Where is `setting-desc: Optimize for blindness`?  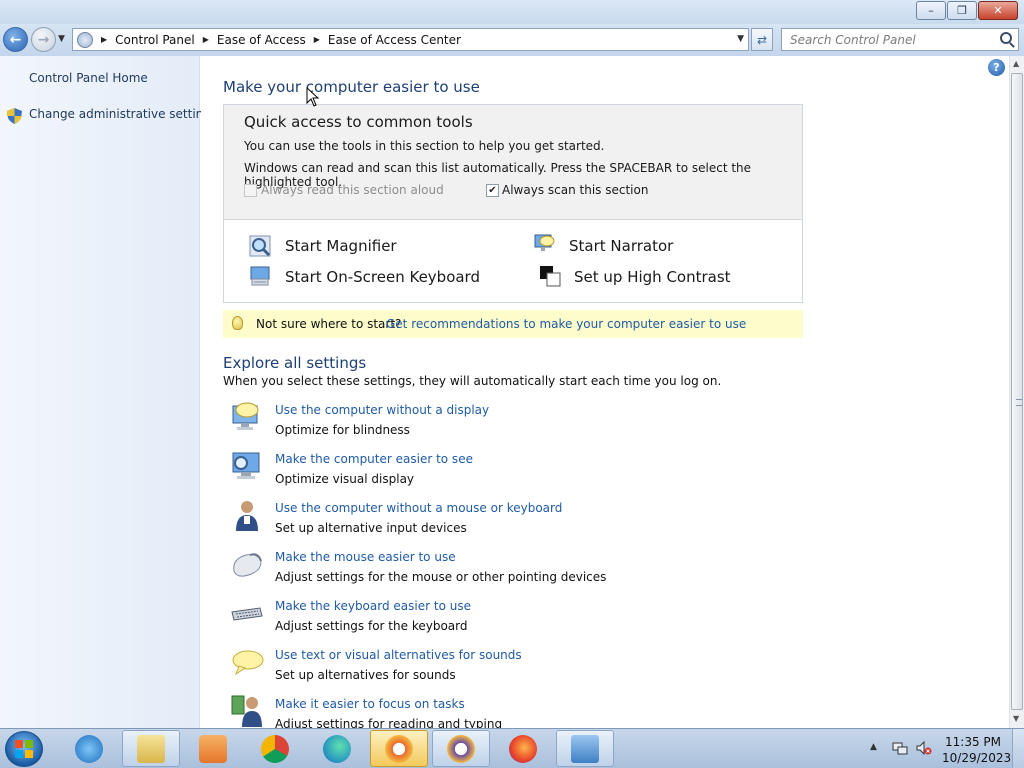
setting-desc: Optimize for blindness is located at coordinates (342, 430).